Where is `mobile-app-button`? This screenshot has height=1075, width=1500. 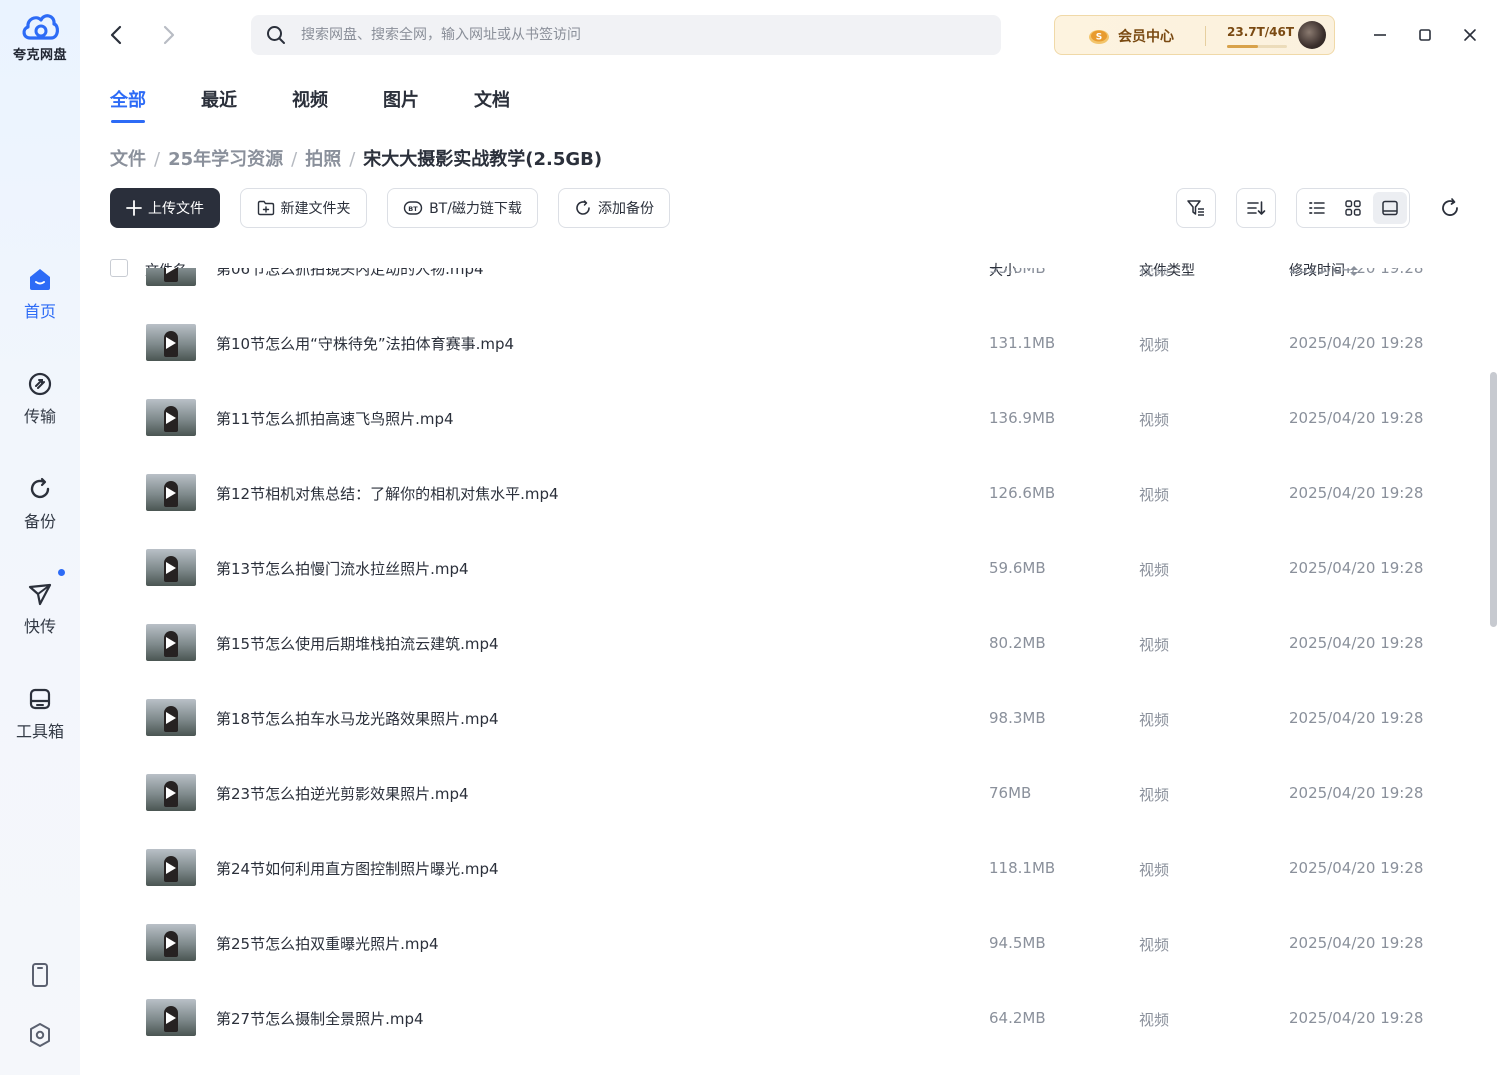
mobile-app-button is located at coordinates (40, 975).